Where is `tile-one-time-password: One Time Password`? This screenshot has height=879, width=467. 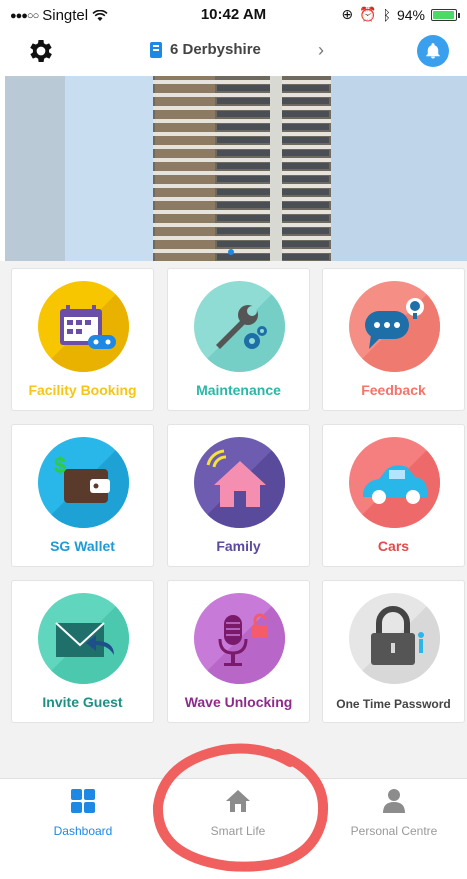 tile-one-time-password: One Time Password is located at coordinates (393, 651).